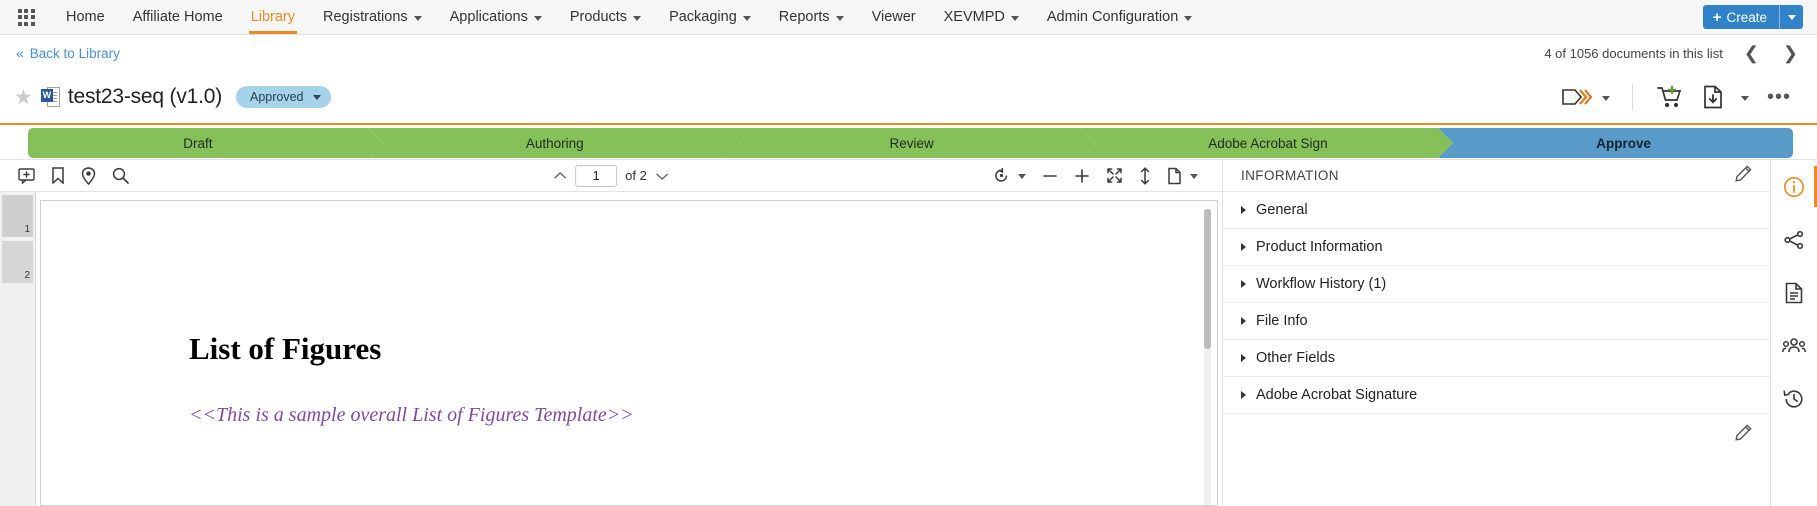  Describe the element at coordinates (1794, 345) in the screenshot. I see `users-group-icon` at that location.